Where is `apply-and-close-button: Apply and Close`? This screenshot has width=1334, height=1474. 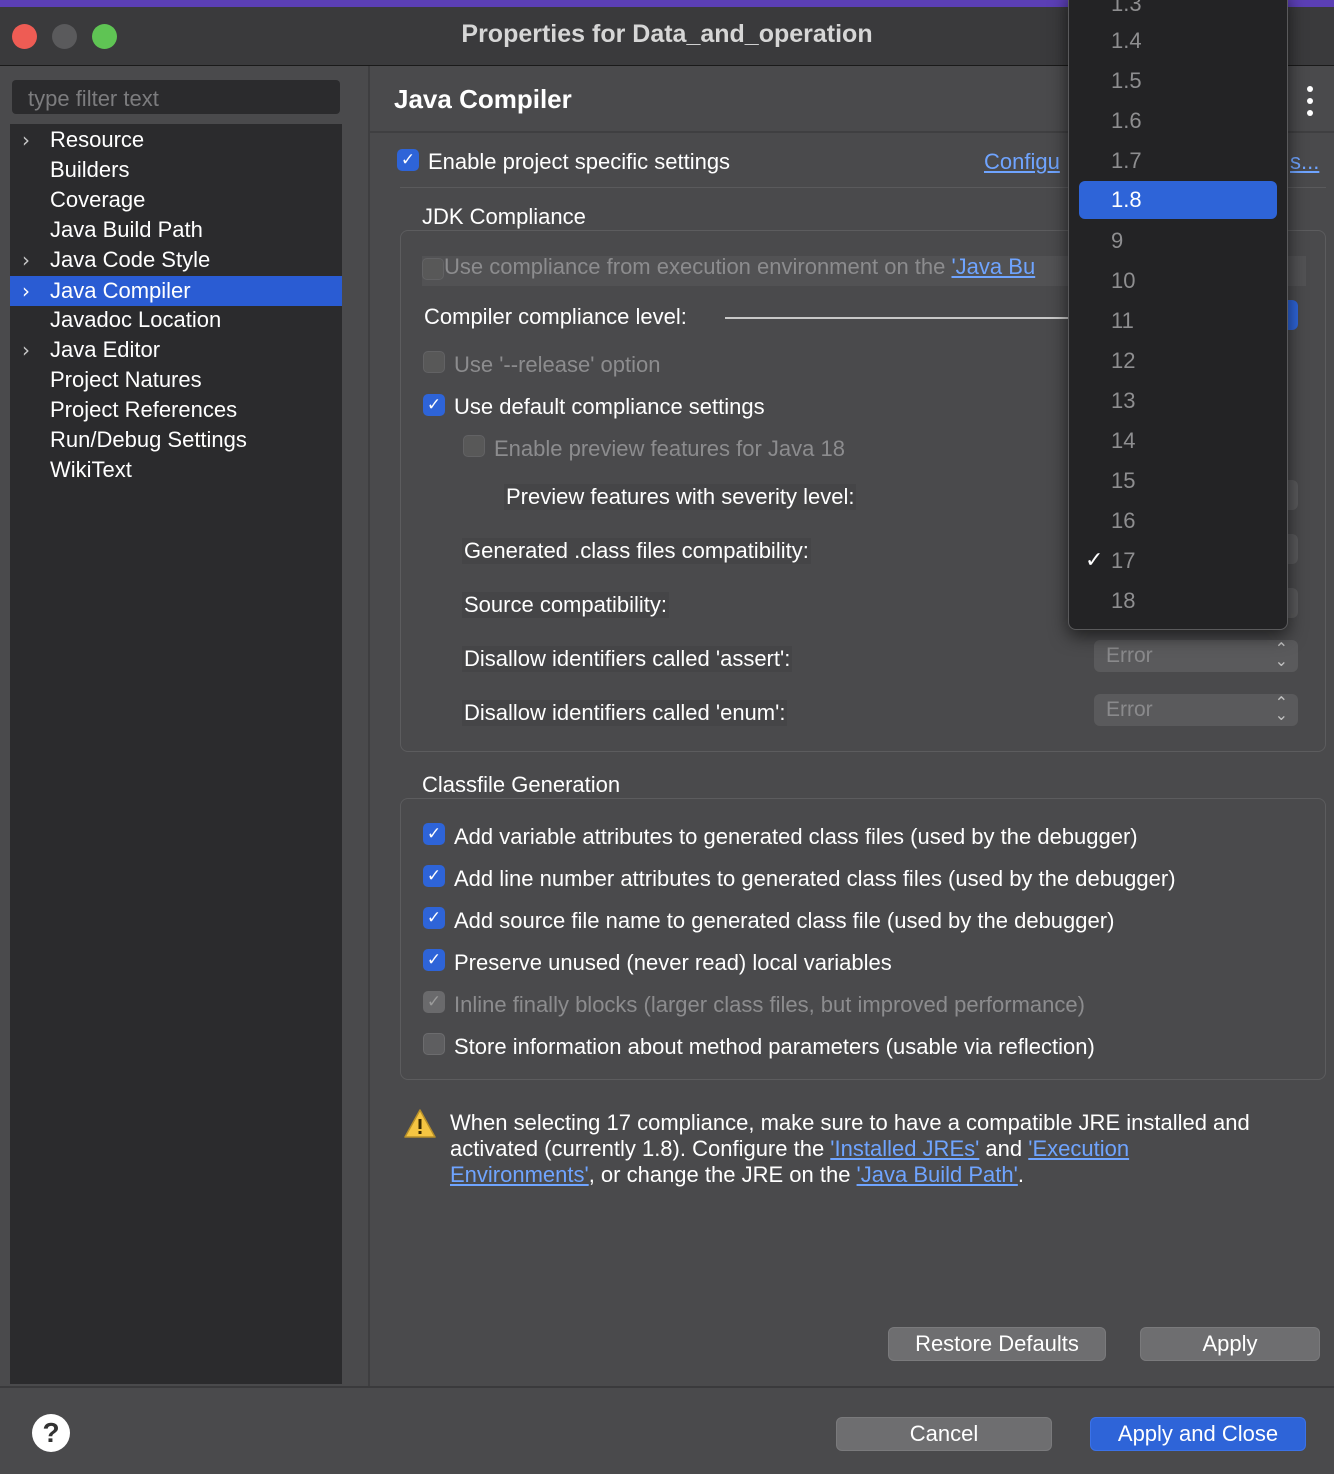 apply-and-close-button: Apply and Close is located at coordinates (1198, 1434).